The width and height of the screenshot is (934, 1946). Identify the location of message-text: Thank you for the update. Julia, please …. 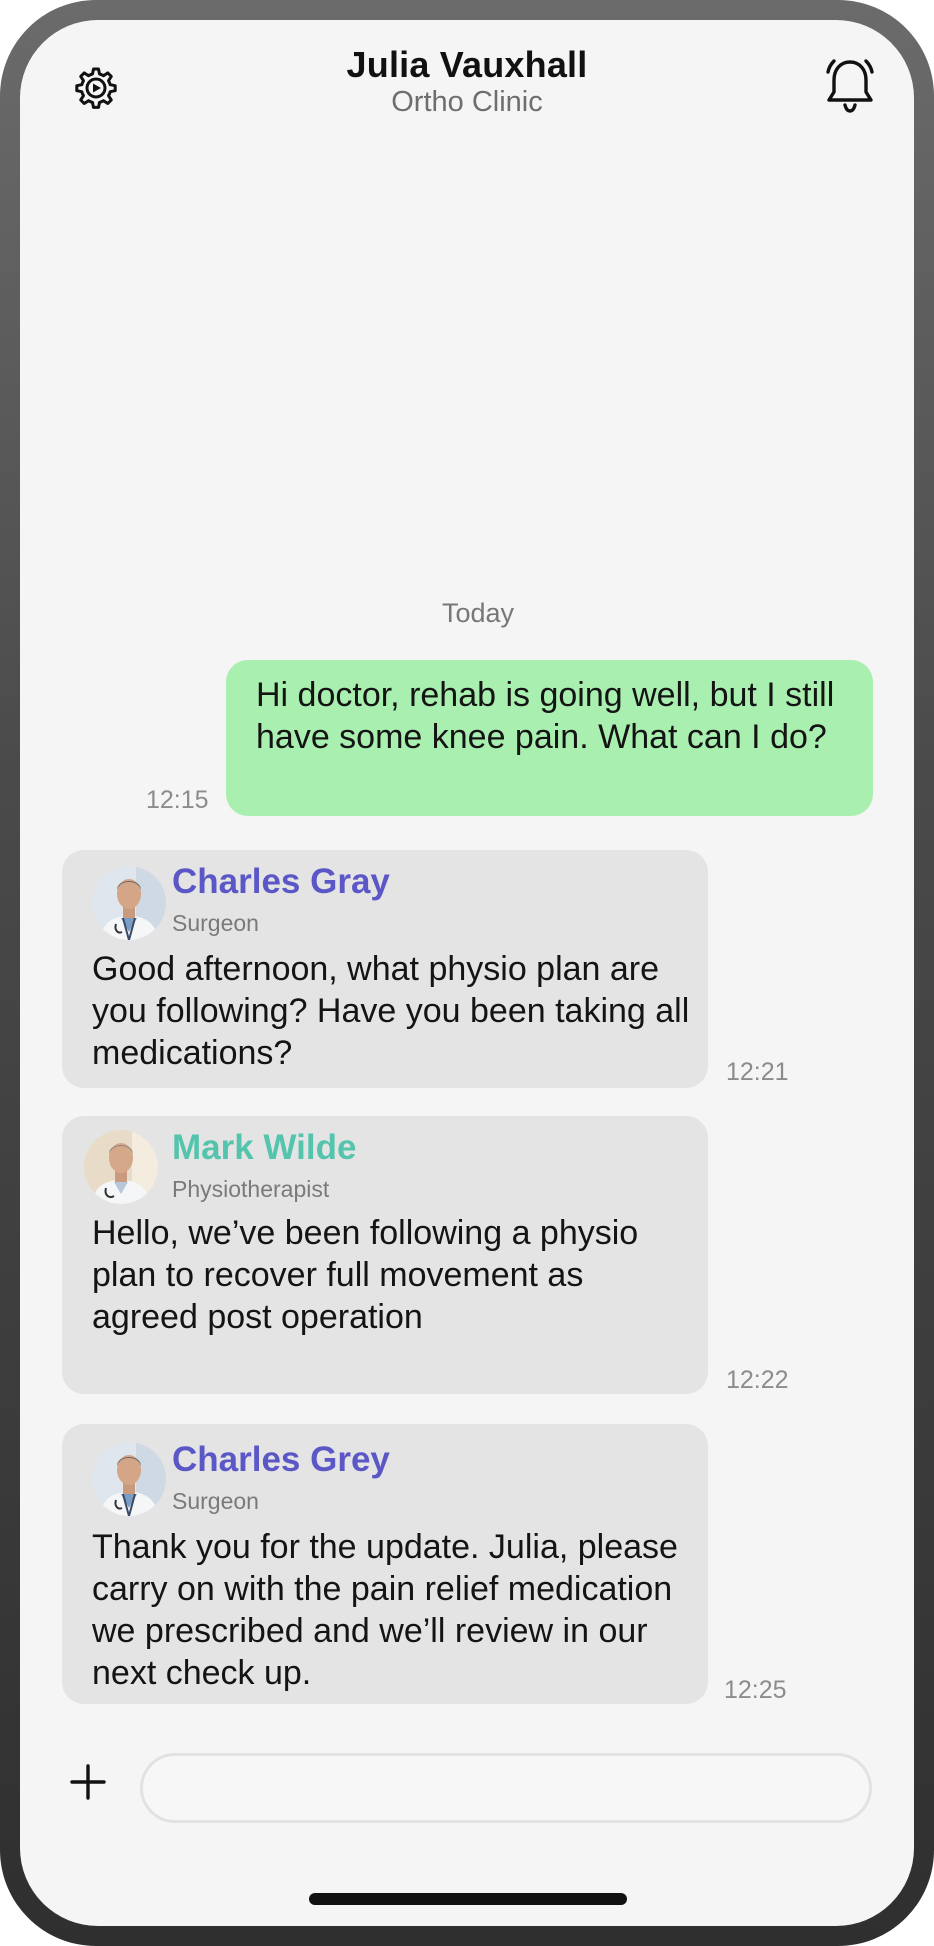
(385, 1610).